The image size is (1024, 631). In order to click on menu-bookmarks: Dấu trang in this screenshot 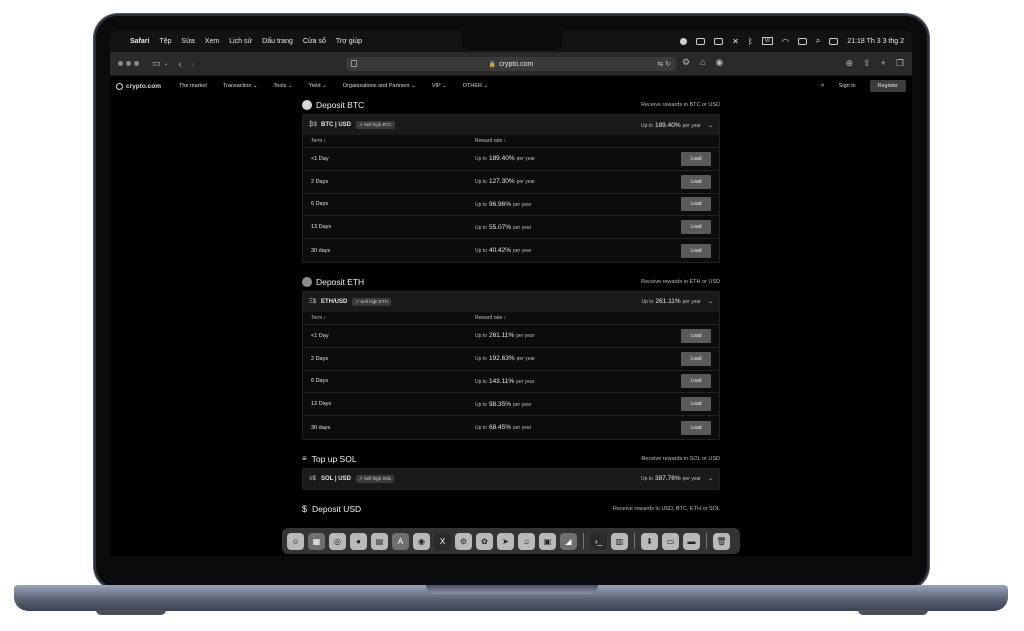, I will do `click(277, 41)`.